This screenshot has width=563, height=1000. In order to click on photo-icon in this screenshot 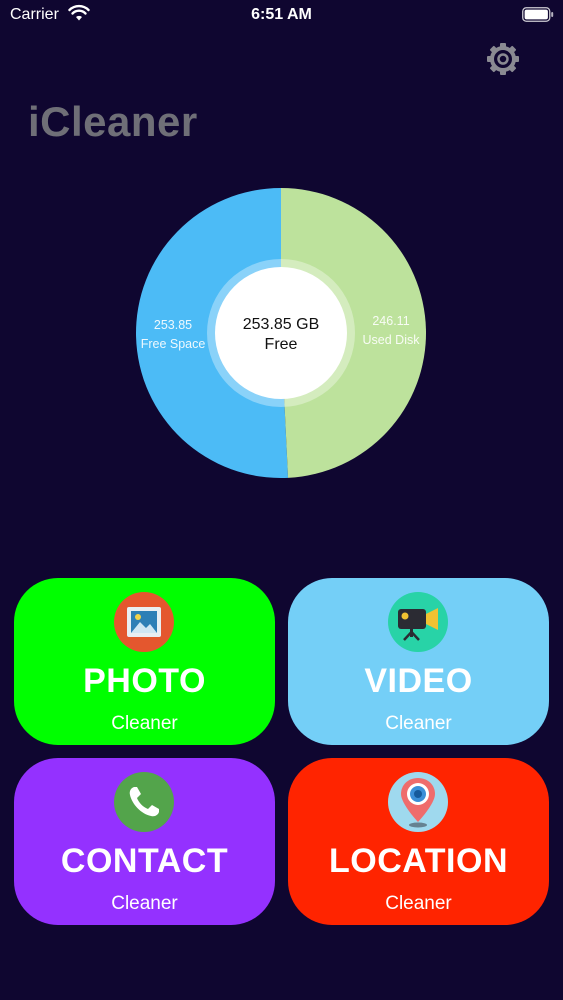, I will do `click(144, 622)`.